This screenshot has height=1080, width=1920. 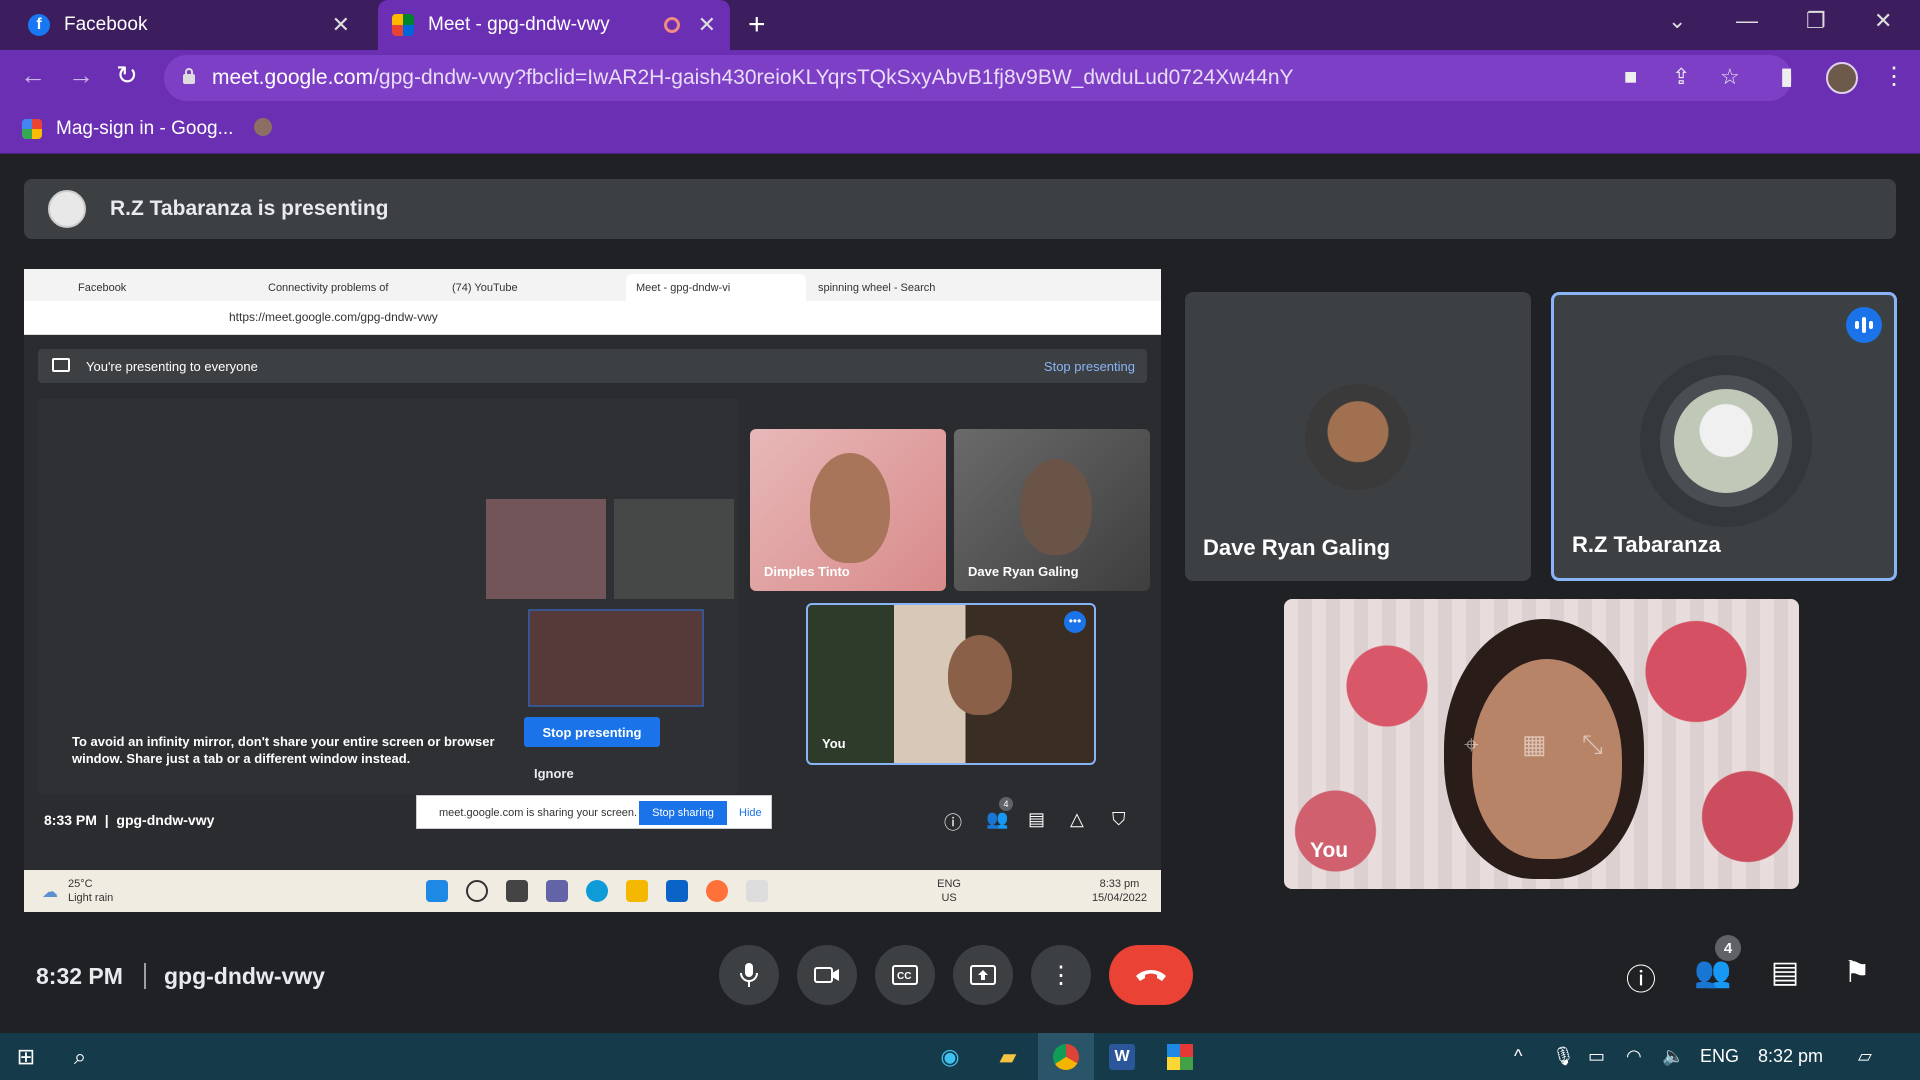 I want to click on hide-button: Hide, so click(x=750, y=813).